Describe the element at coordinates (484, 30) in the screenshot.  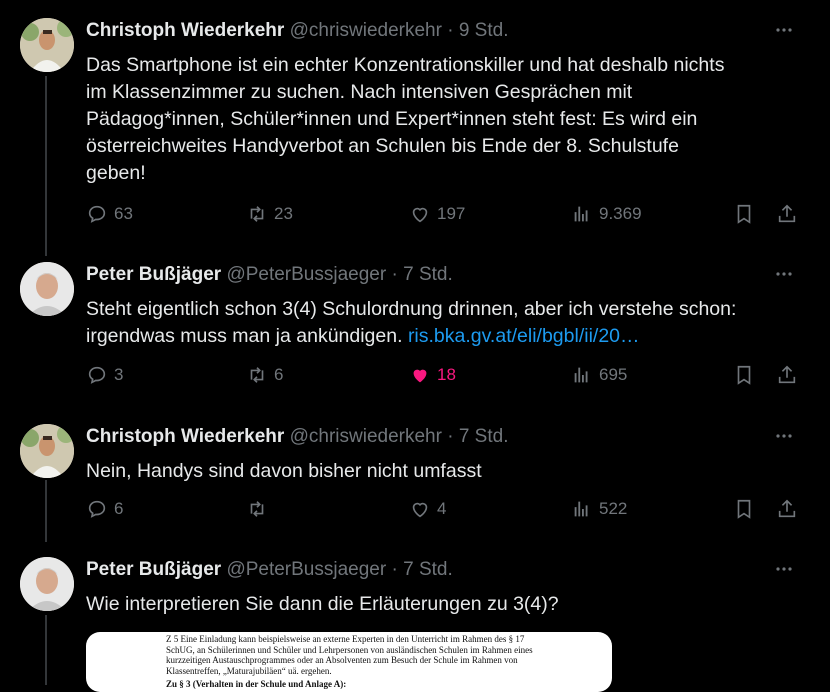
I see `timestamp: 9 Std.` at that location.